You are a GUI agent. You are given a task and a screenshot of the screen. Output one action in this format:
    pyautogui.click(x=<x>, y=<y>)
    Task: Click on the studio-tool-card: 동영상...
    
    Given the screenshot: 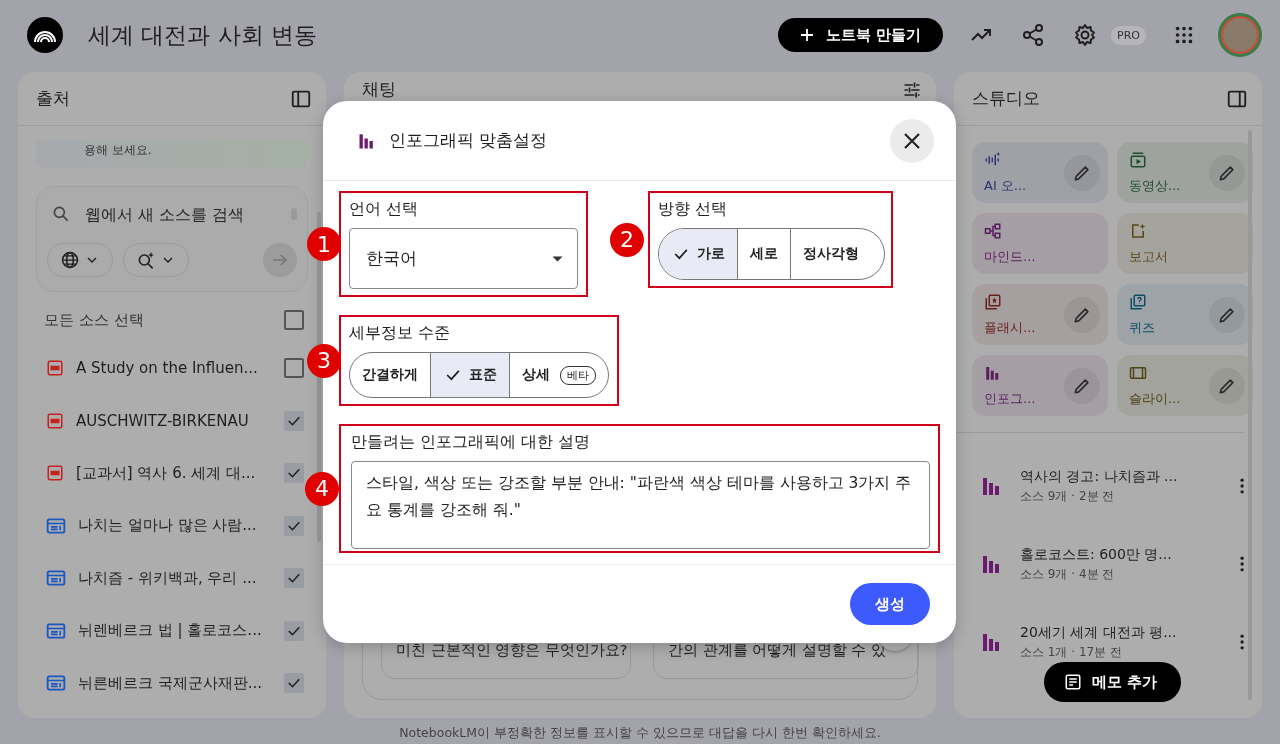 What is the action you would take?
    pyautogui.click(x=1185, y=172)
    